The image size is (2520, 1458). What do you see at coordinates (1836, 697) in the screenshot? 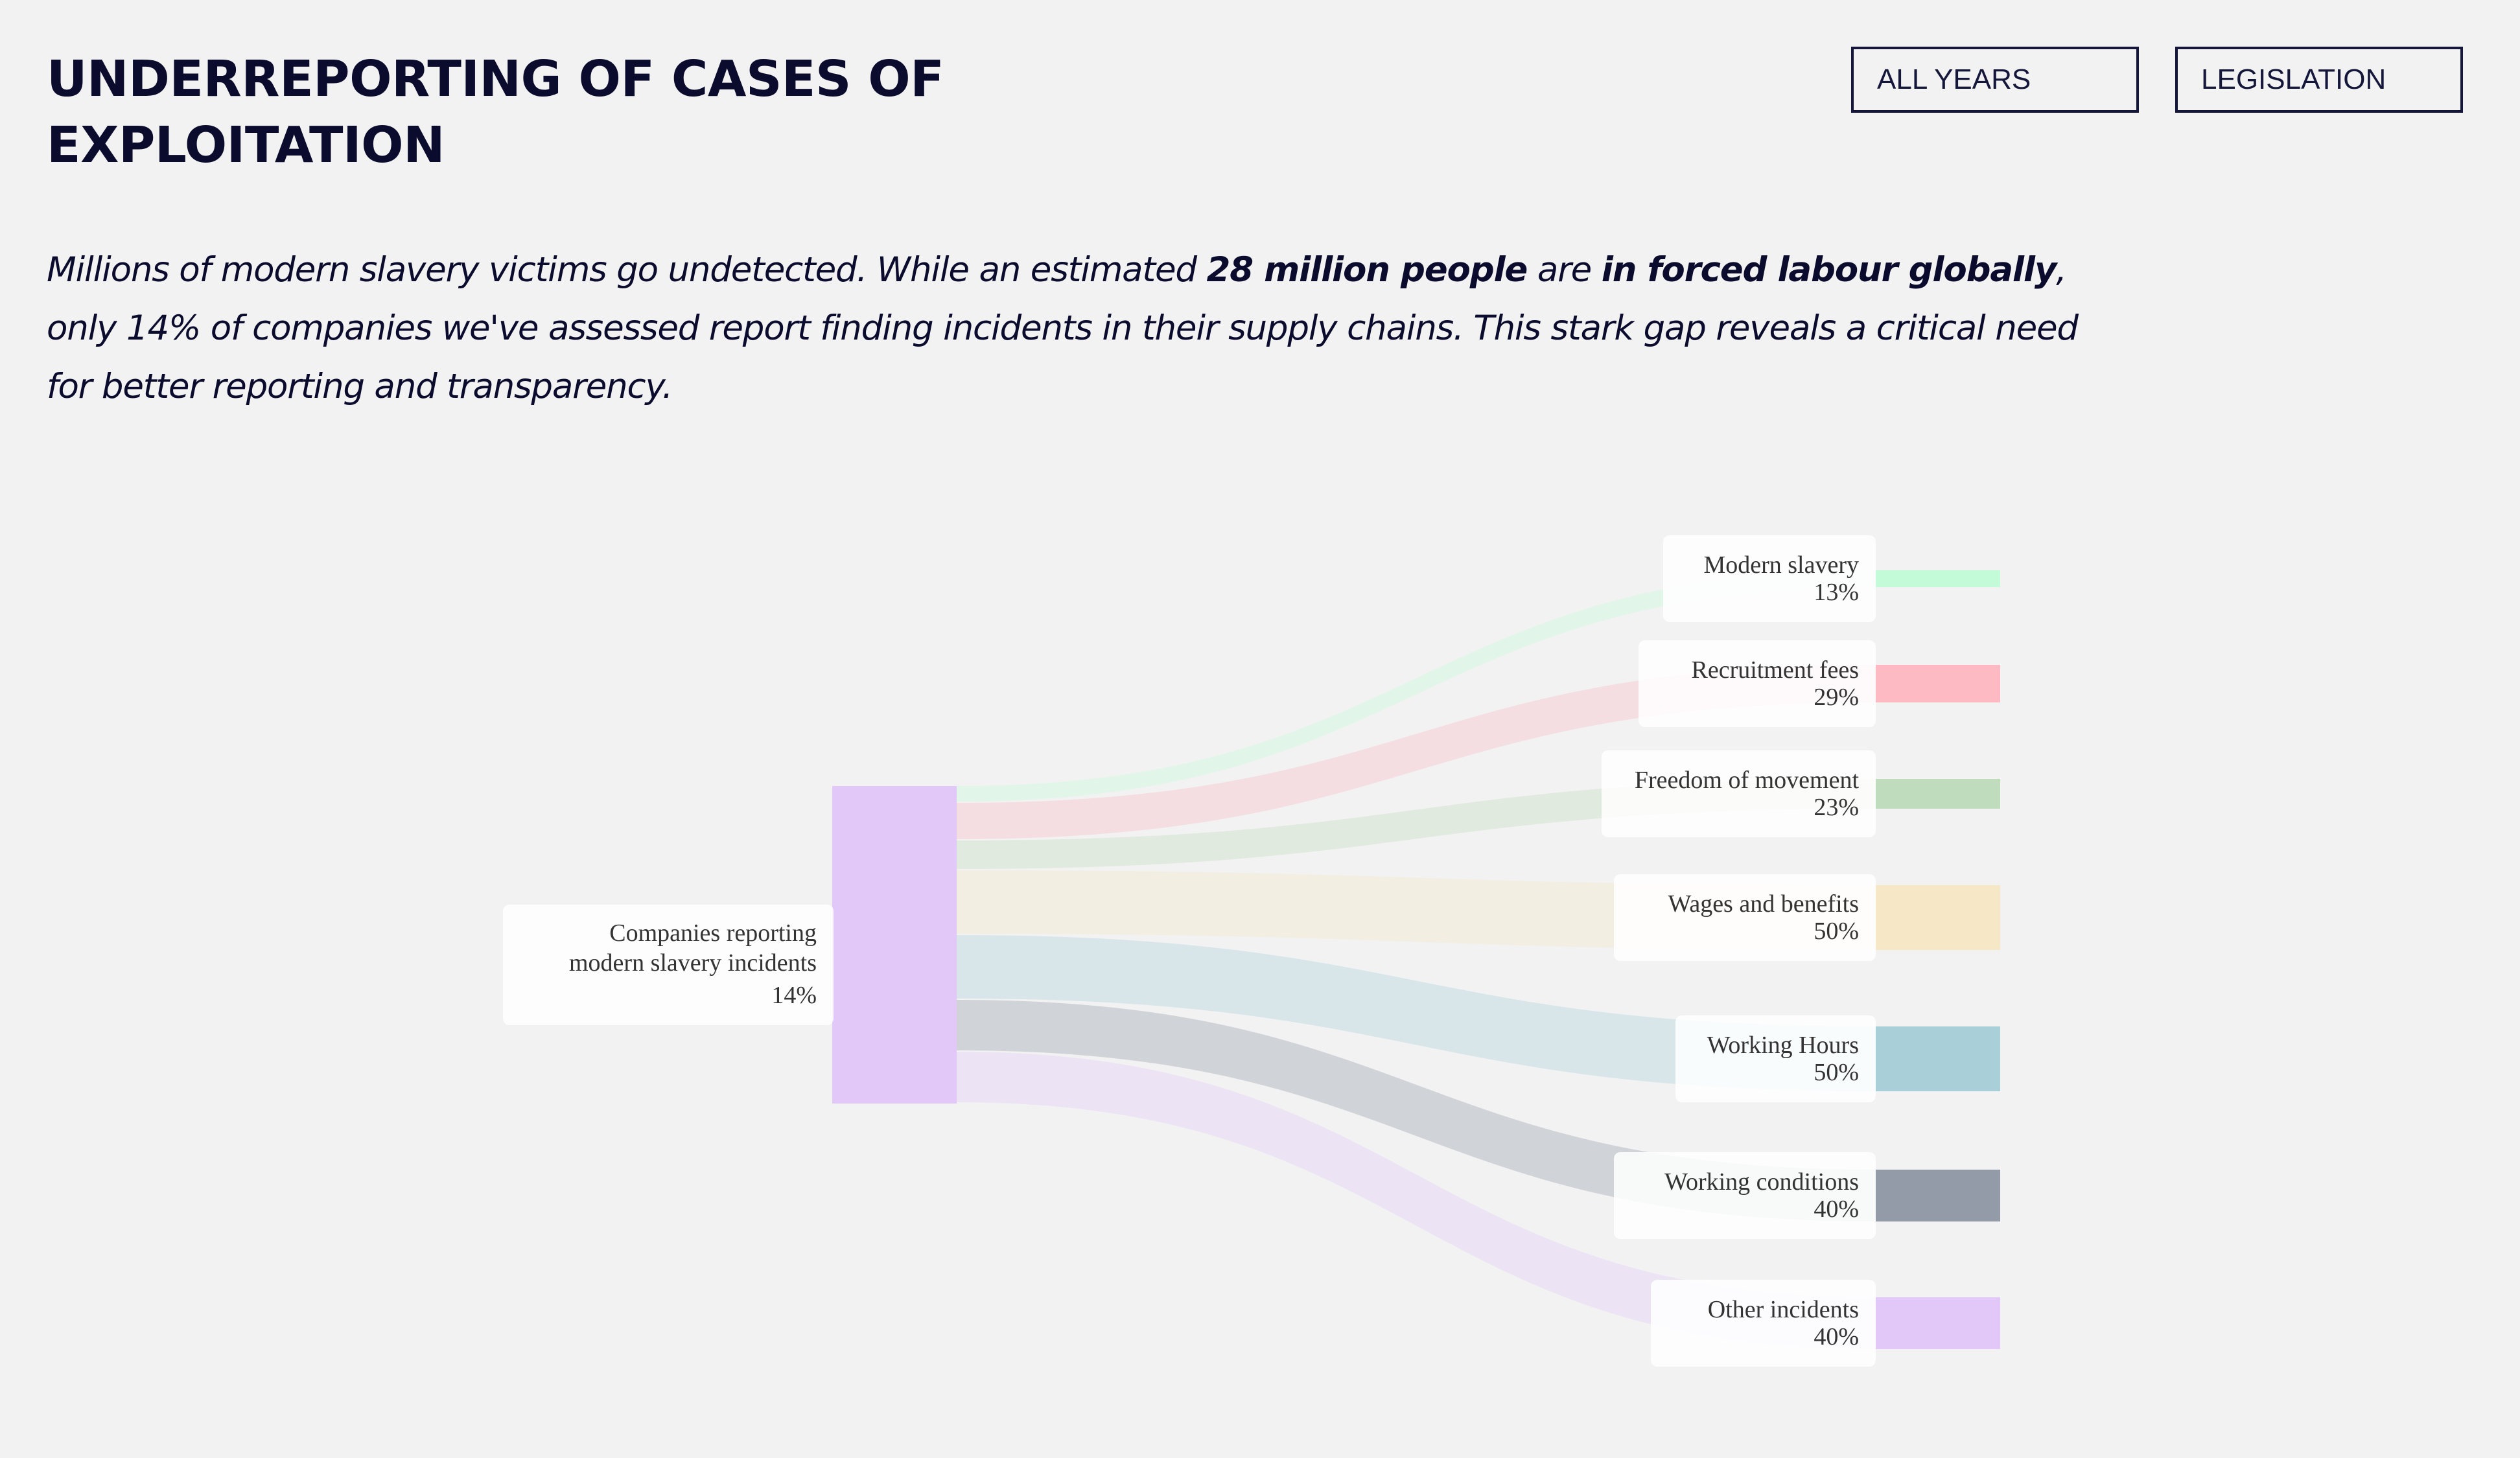
I see `value-recruitment-fees: 29%` at bounding box center [1836, 697].